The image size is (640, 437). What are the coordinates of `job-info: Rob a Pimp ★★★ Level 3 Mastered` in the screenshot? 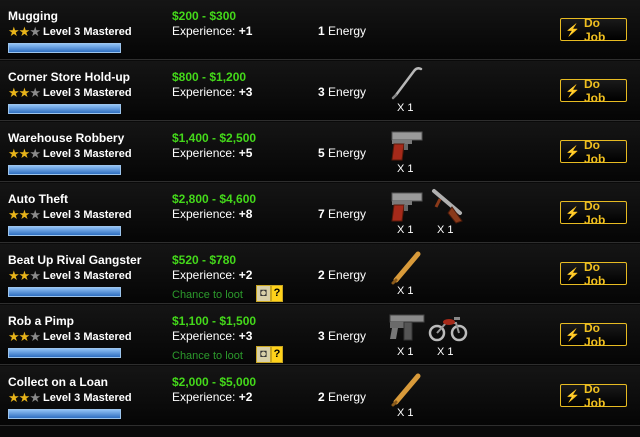 It's located at (88, 336).